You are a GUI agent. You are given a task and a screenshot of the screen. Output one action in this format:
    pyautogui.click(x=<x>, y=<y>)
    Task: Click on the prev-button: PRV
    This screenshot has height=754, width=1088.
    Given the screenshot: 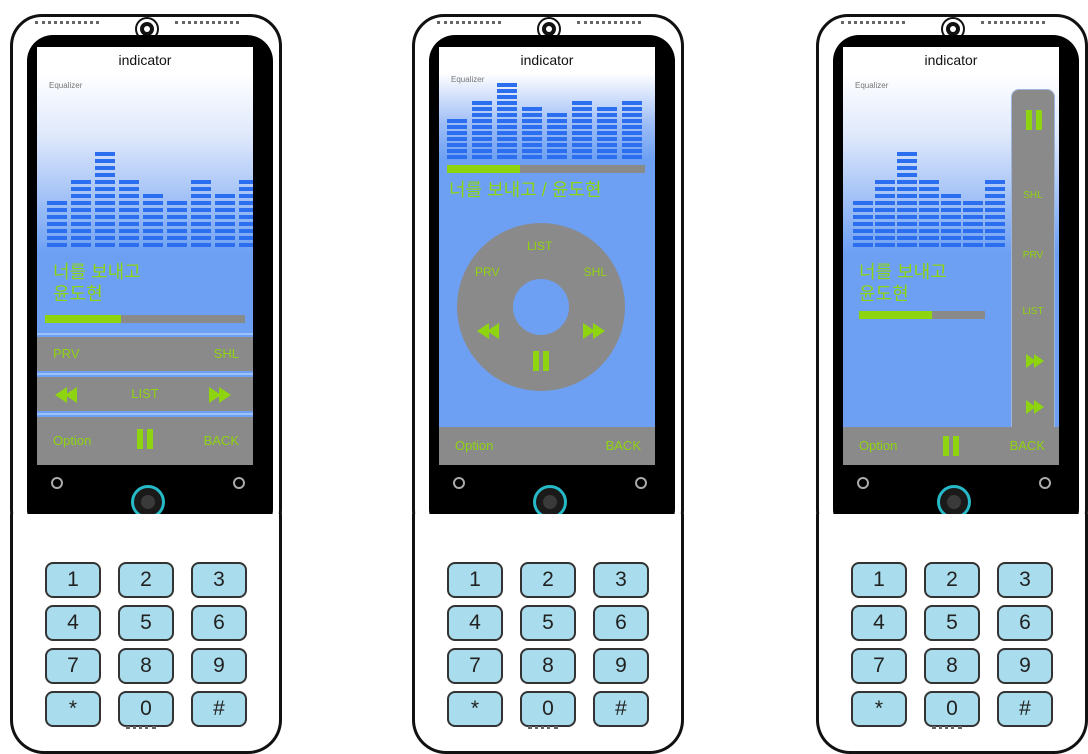 What is the action you would take?
    pyautogui.click(x=66, y=354)
    